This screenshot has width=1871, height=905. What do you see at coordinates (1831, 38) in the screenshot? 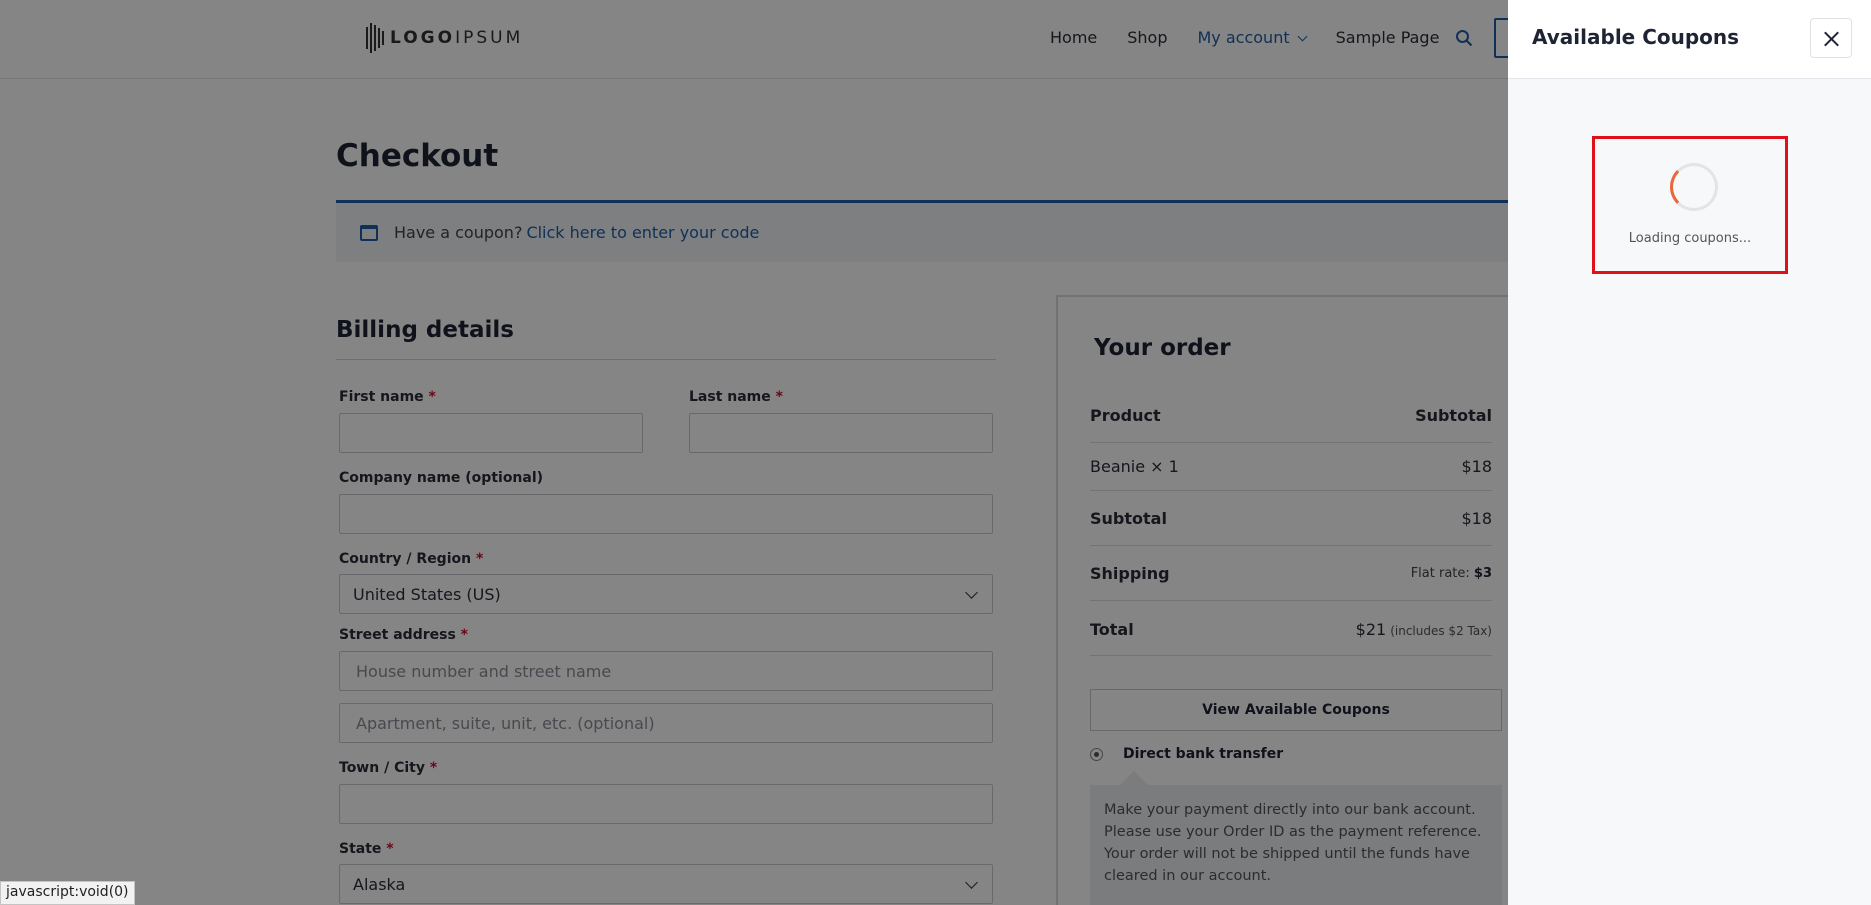
I see `close-icon` at bounding box center [1831, 38].